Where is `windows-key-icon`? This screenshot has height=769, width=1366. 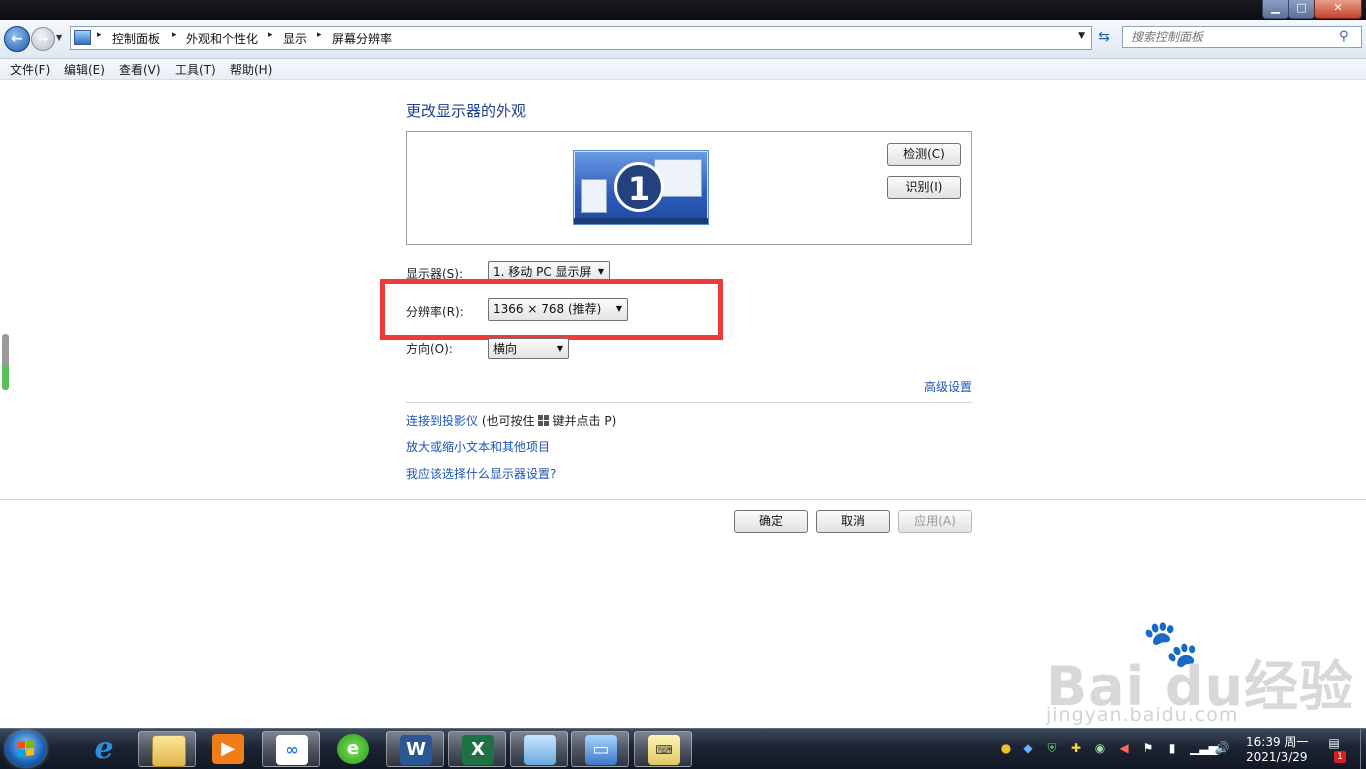 windows-key-icon is located at coordinates (543, 420).